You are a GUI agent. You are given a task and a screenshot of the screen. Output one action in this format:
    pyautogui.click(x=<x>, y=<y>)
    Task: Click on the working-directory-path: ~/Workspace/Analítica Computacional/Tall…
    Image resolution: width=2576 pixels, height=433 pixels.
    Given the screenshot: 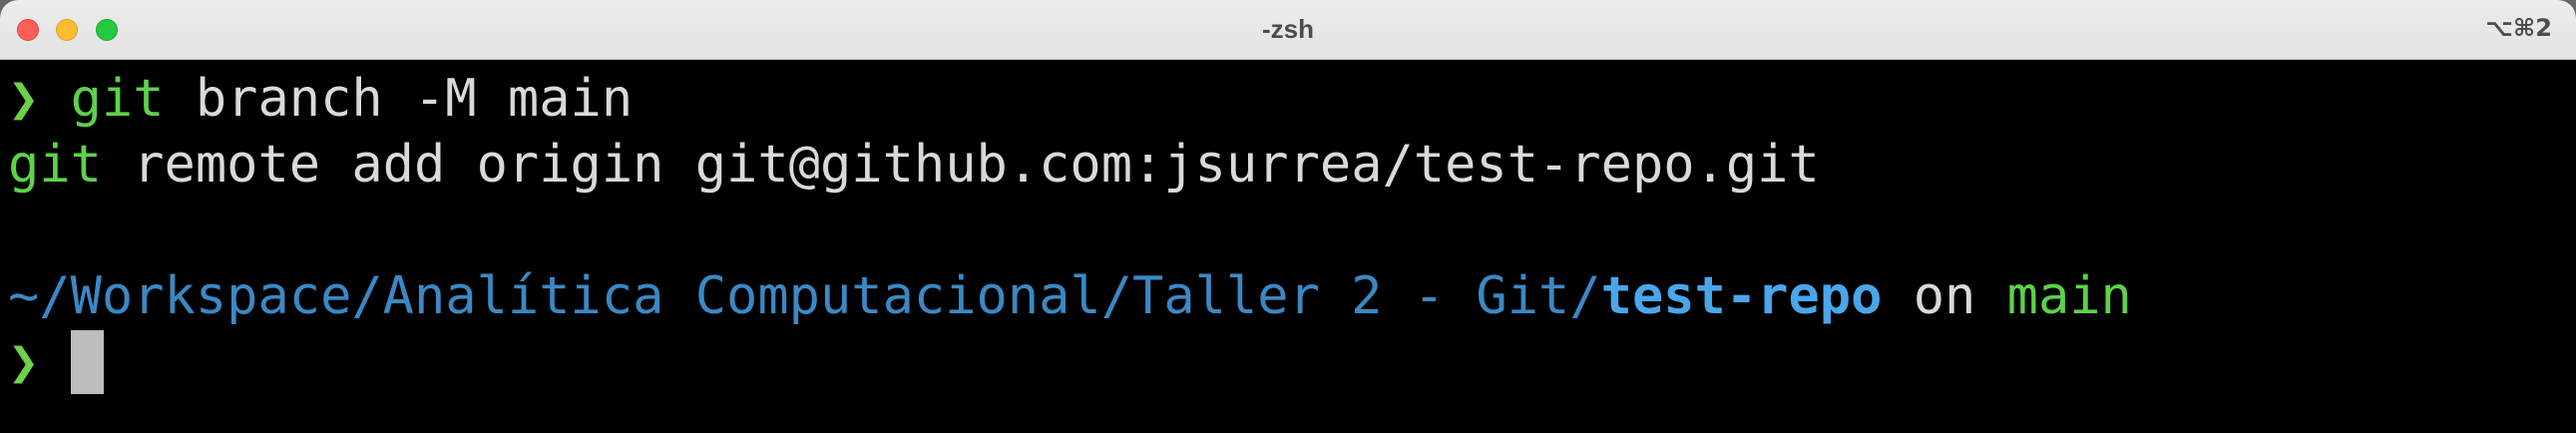 What is the action you would take?
    pyautogui.click(x=804, y=296)
    